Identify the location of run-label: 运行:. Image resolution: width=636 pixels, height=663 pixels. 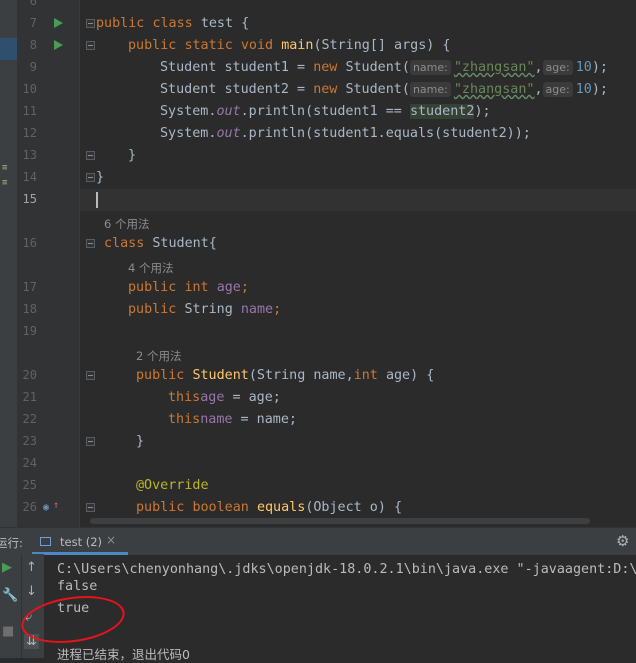
(11, 543).